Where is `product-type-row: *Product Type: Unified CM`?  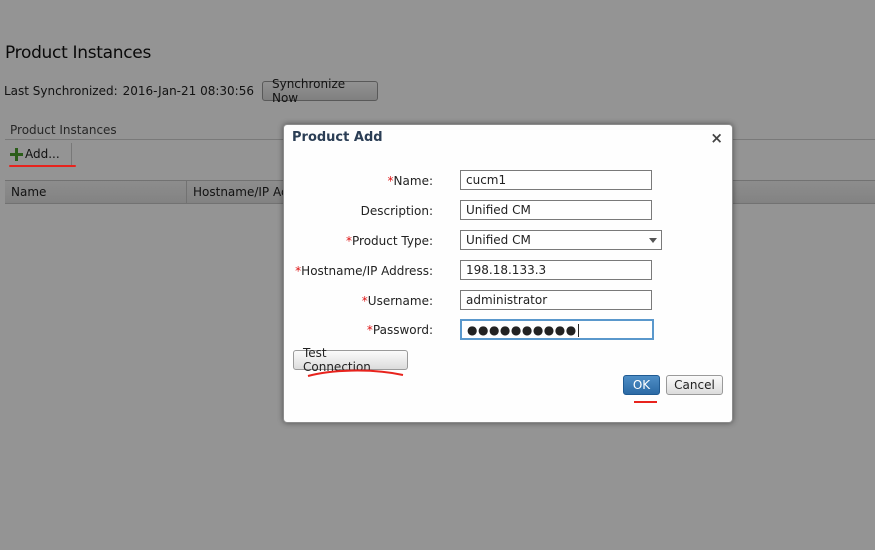
product-type-row: *Product Type: Unified CM is located at coordinates (509, 241).